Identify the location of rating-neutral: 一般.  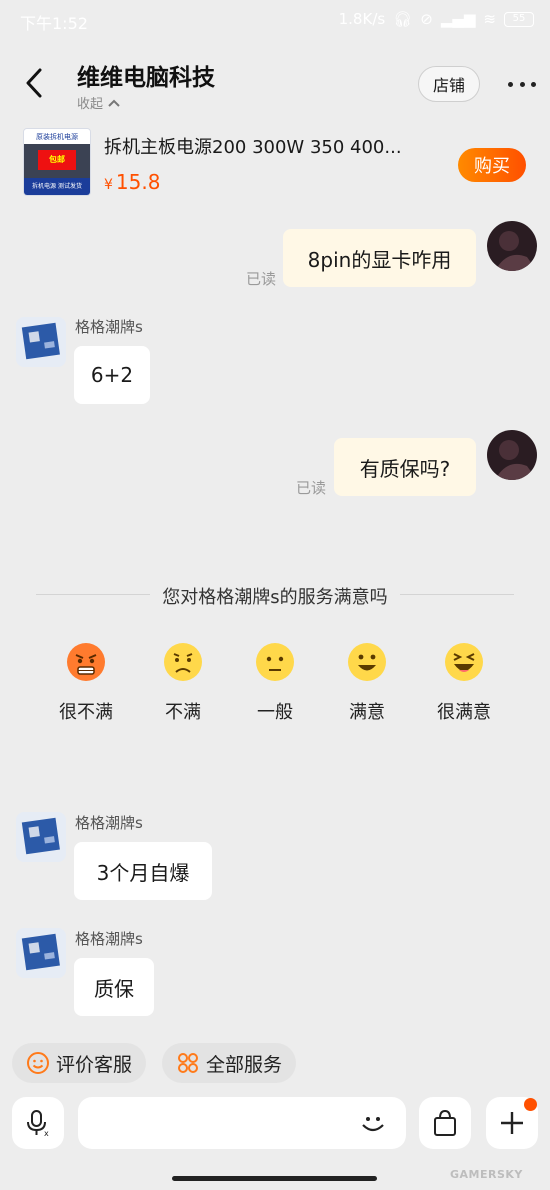
(275, 683).